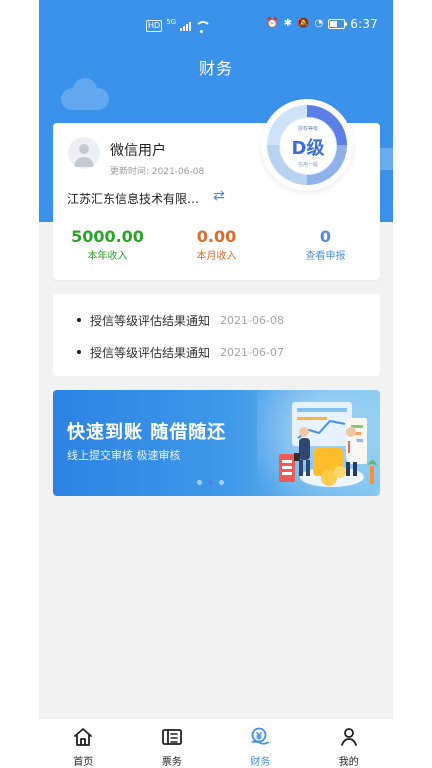  I want to click on mute-icon: 🔕, so click(303, 23).